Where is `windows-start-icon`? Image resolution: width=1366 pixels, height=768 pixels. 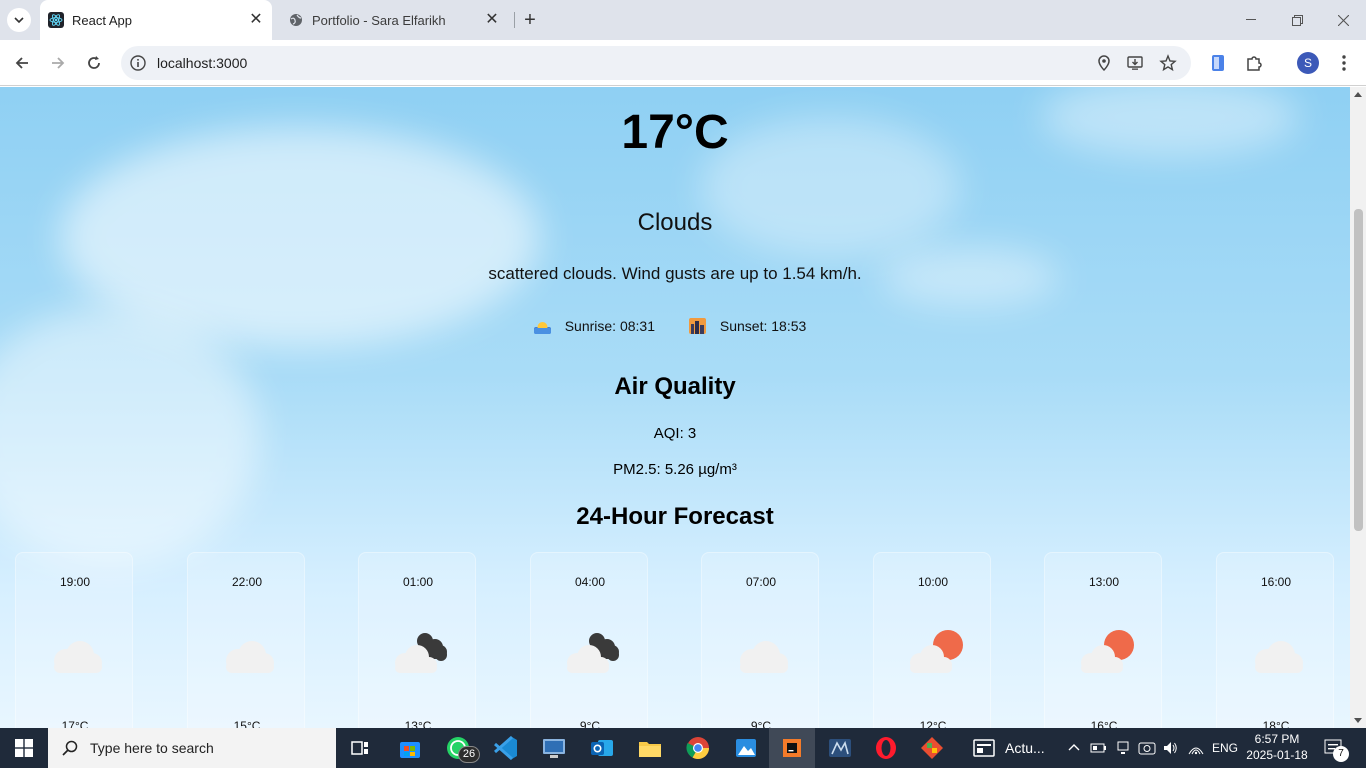 windows-start-icon is located at coordinates (24, 748).